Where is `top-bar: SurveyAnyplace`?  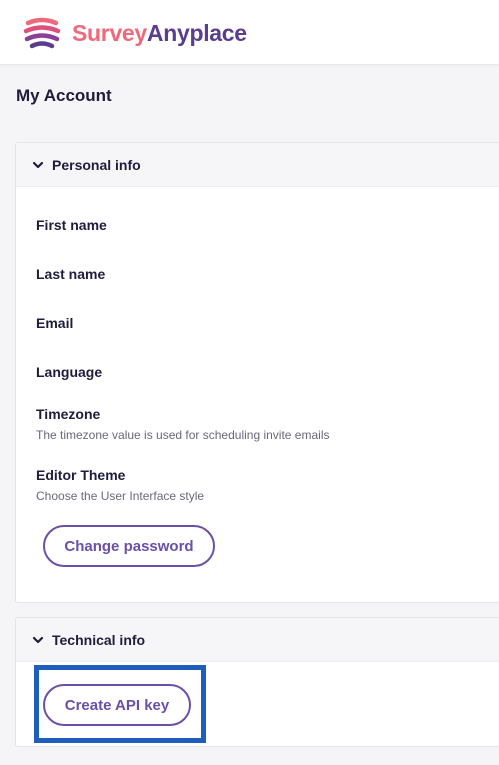 top-bar: SurveyAnyplace is located at coordinates (249, 32).